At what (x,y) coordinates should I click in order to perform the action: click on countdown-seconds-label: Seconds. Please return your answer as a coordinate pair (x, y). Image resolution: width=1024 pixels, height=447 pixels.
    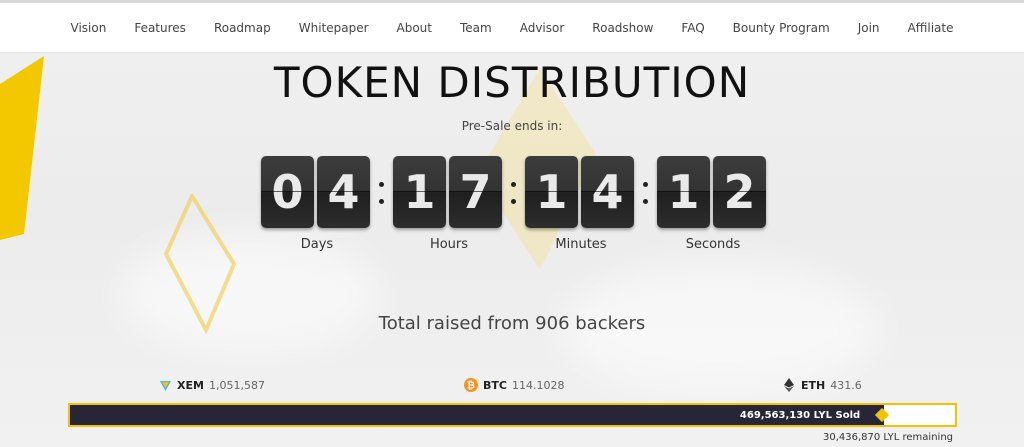
    Looking at the image, I should click on (713, 244).